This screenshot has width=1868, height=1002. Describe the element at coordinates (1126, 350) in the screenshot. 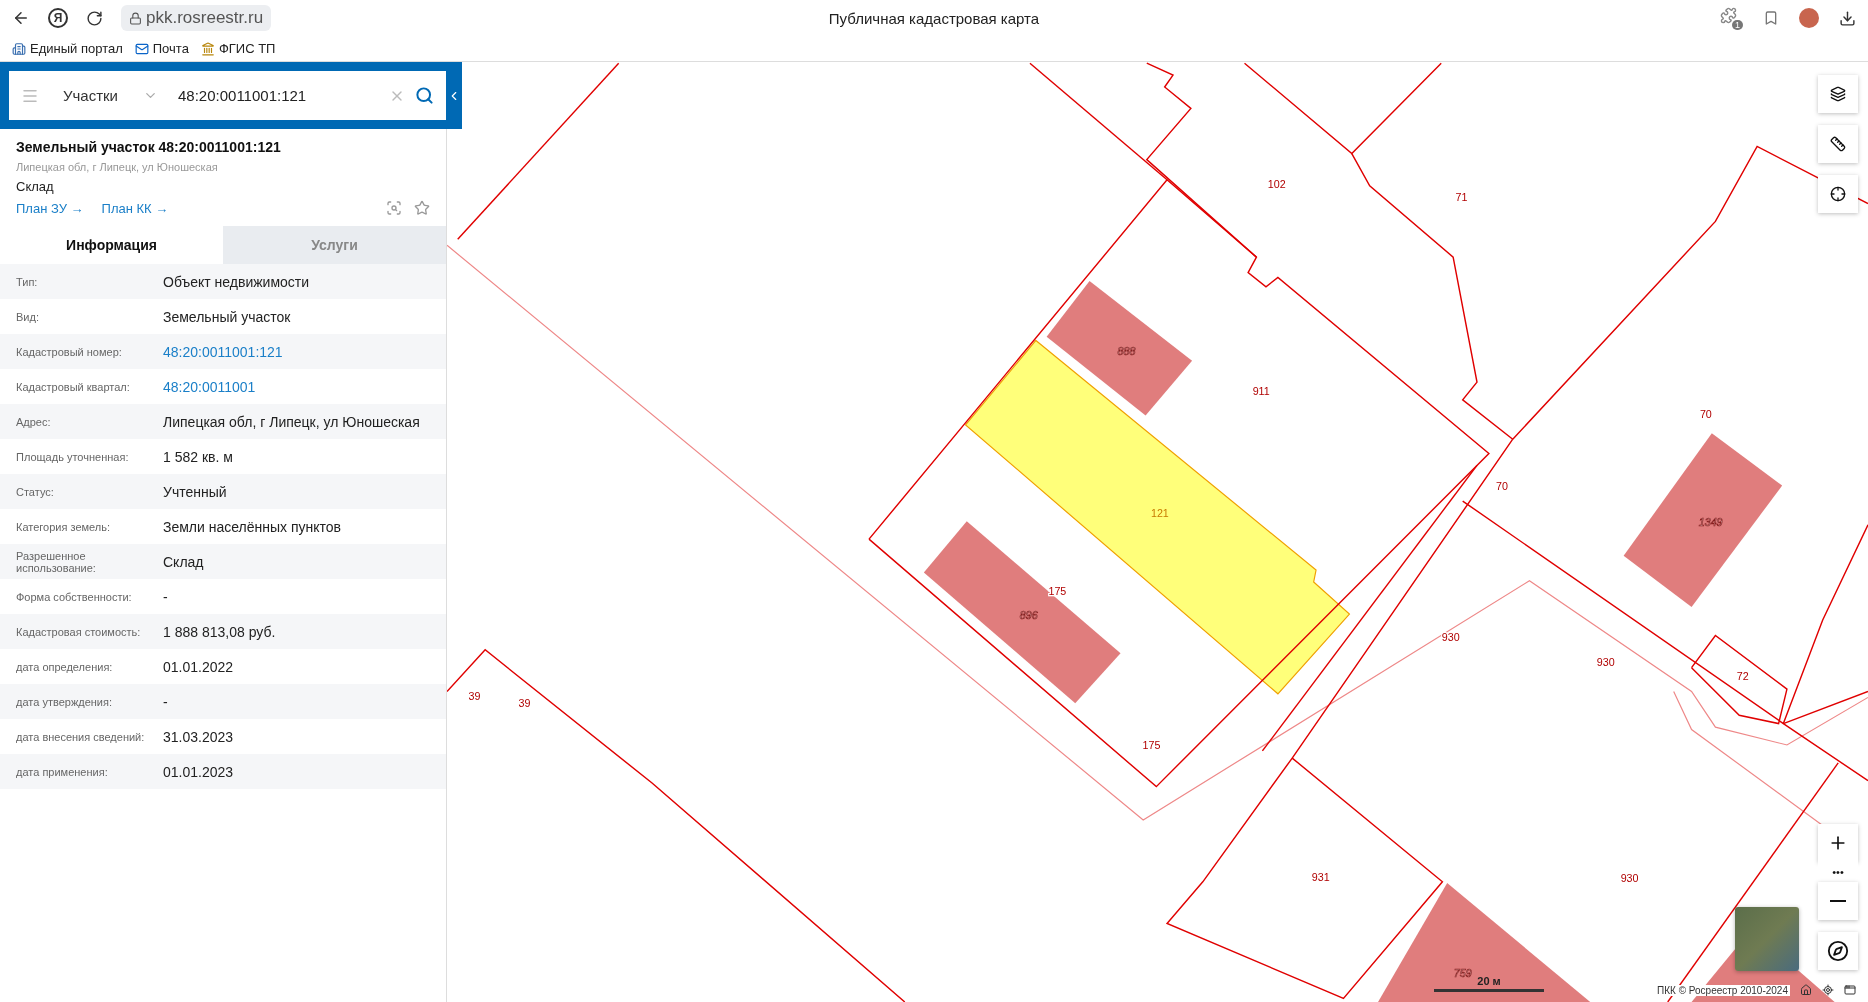

I see `parcel-number: 888` at that location.